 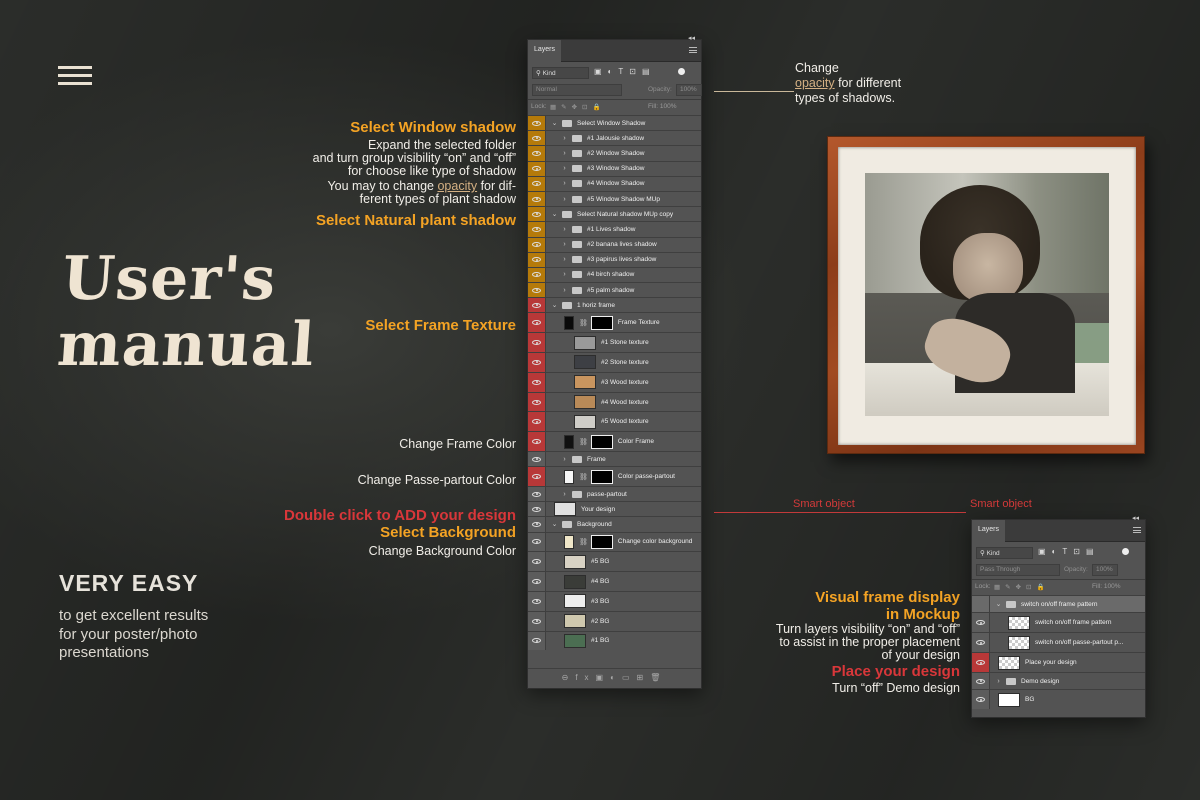 What do you see at coordinates (545, 51) in the screenshot?
I see `tab-layers: Layers` at bounding box center [545, 51].